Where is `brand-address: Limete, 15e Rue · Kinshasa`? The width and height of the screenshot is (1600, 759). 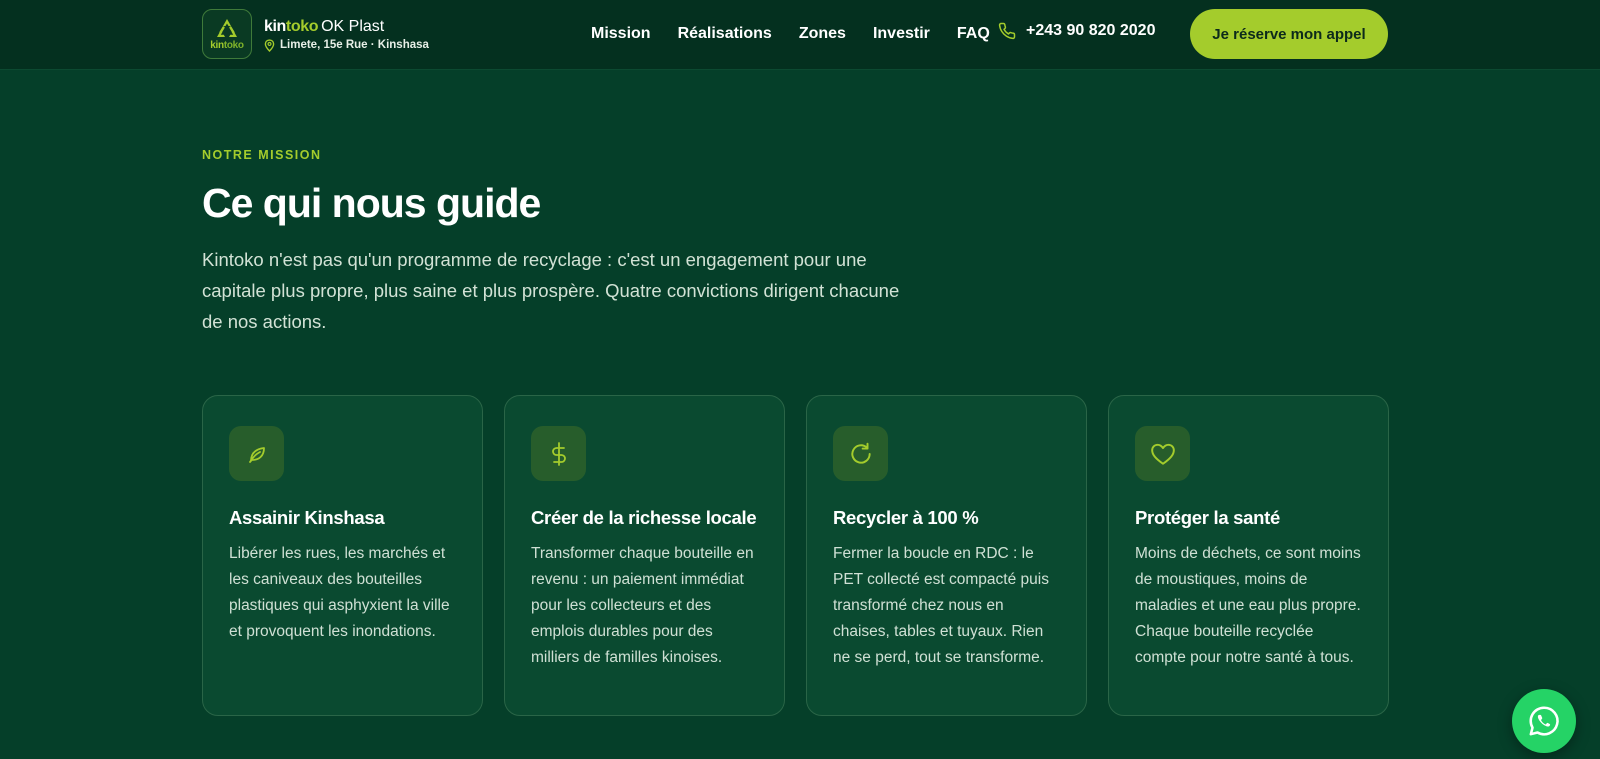 brand-address: Limete, 15e Rue · Kinshasa is located at coordinates (346, 45).